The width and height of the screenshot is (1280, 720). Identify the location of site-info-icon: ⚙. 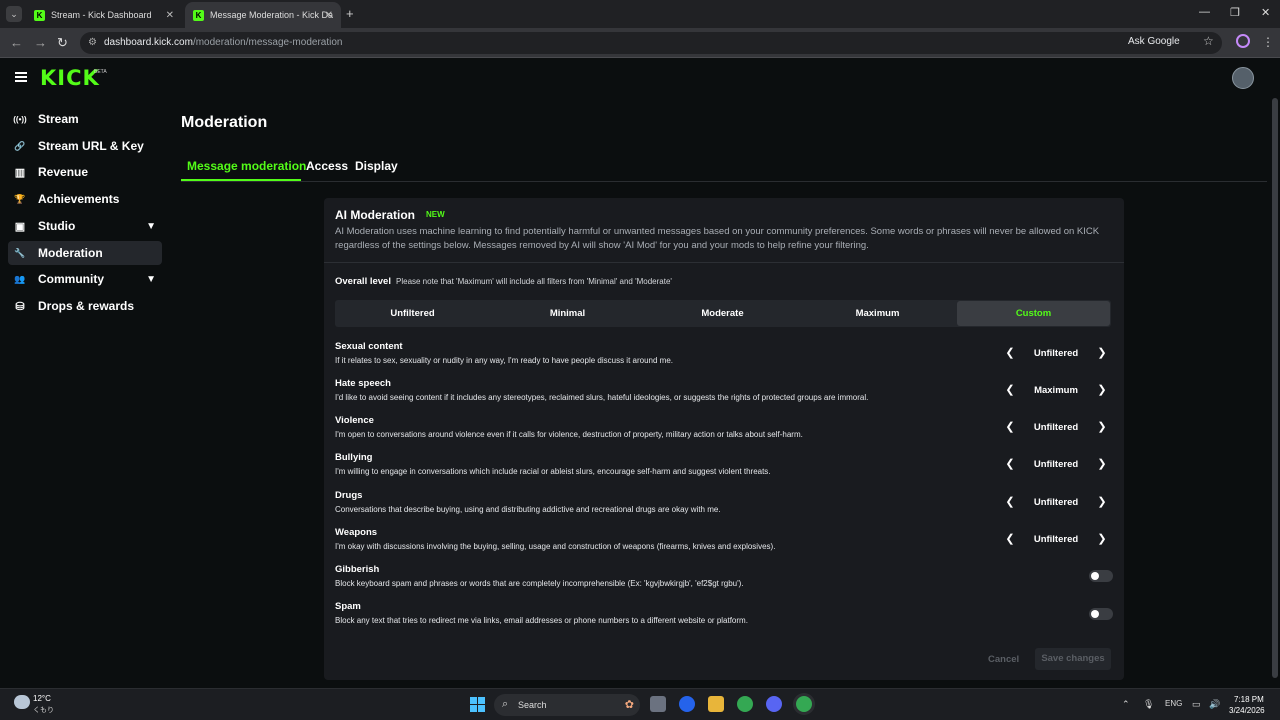
(94, 43).